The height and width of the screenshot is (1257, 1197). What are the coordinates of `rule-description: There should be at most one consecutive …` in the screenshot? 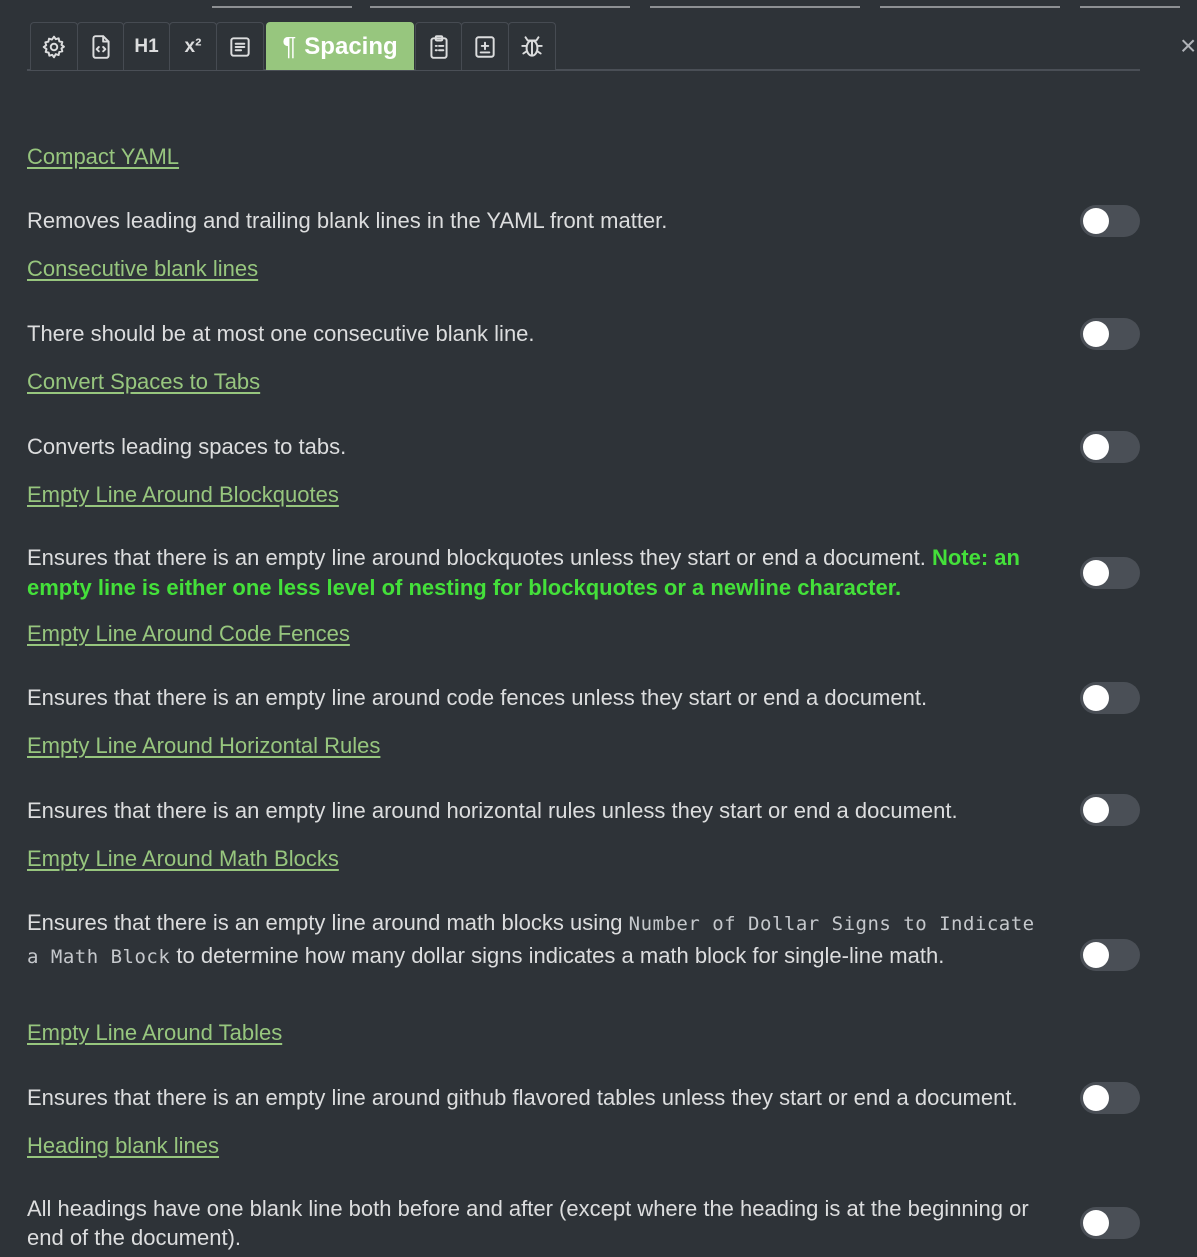 It's located at (281, 333).